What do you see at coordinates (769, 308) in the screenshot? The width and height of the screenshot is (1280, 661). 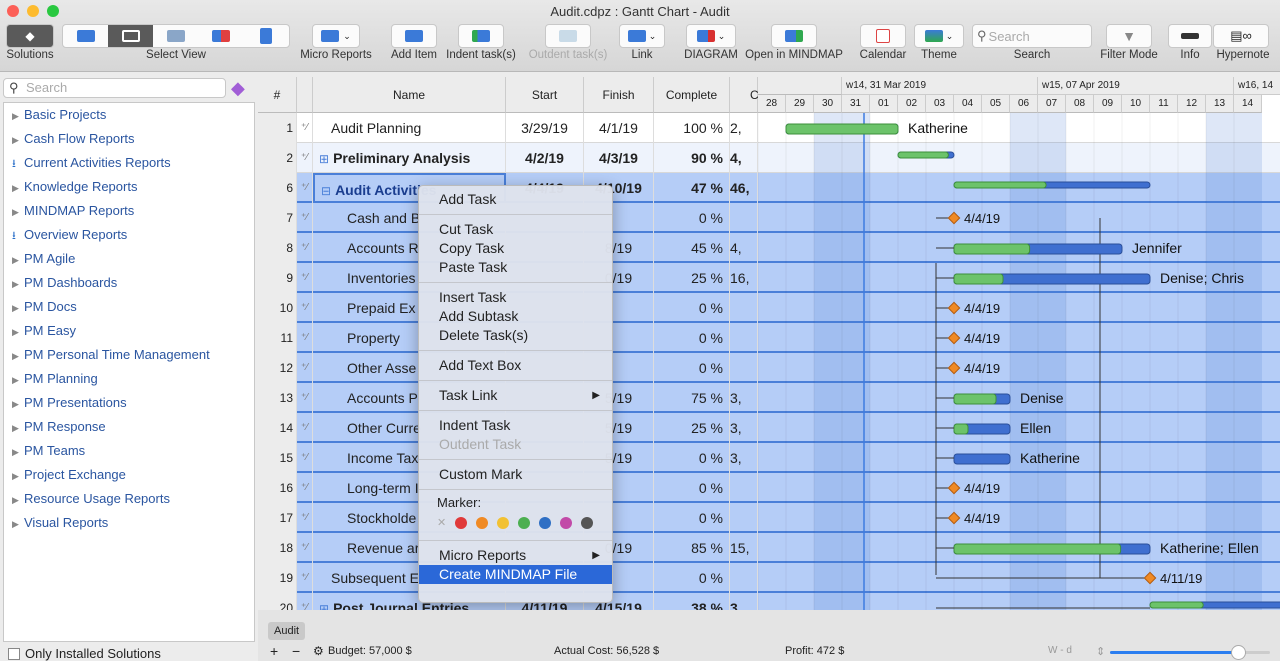 I see `table-row: 10 ⁺⁄ Prepaid Ex 0 %` at bounding box center [769, 308].